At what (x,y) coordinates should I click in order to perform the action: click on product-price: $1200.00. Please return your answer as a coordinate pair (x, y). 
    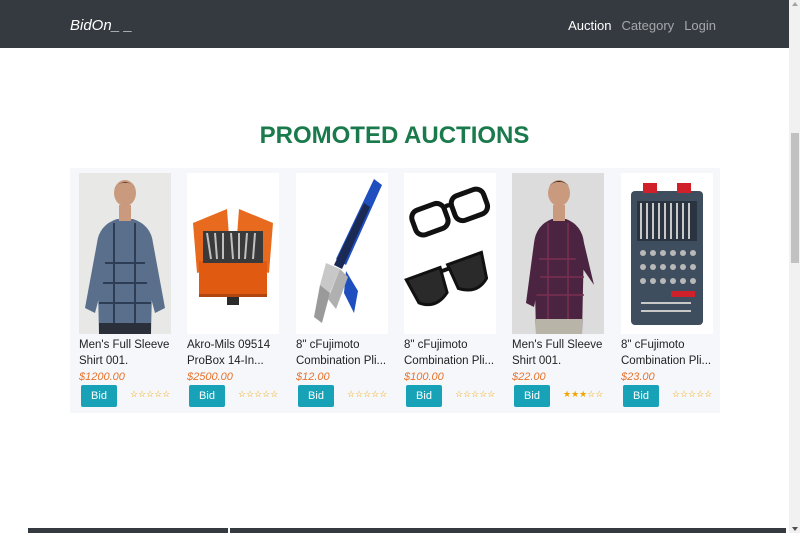
    Looking at the image, I should click on (102, 377).